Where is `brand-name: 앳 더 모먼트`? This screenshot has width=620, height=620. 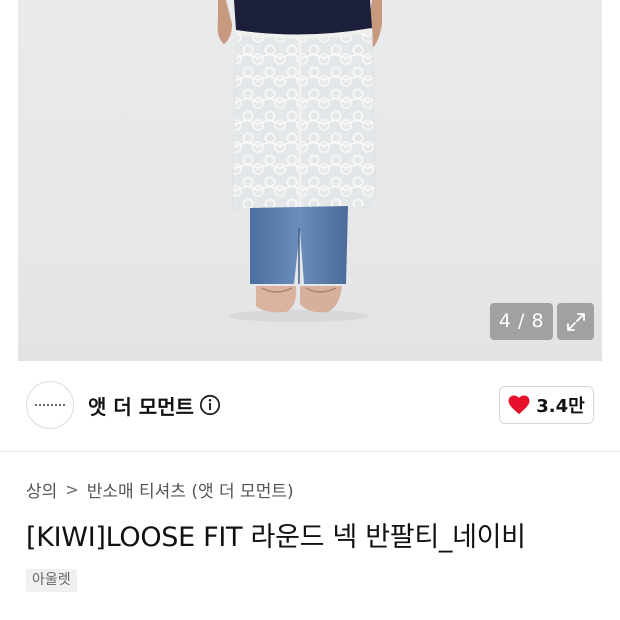 brand-name: 앳 더 모먼트 is located at coordinates (141, 405).